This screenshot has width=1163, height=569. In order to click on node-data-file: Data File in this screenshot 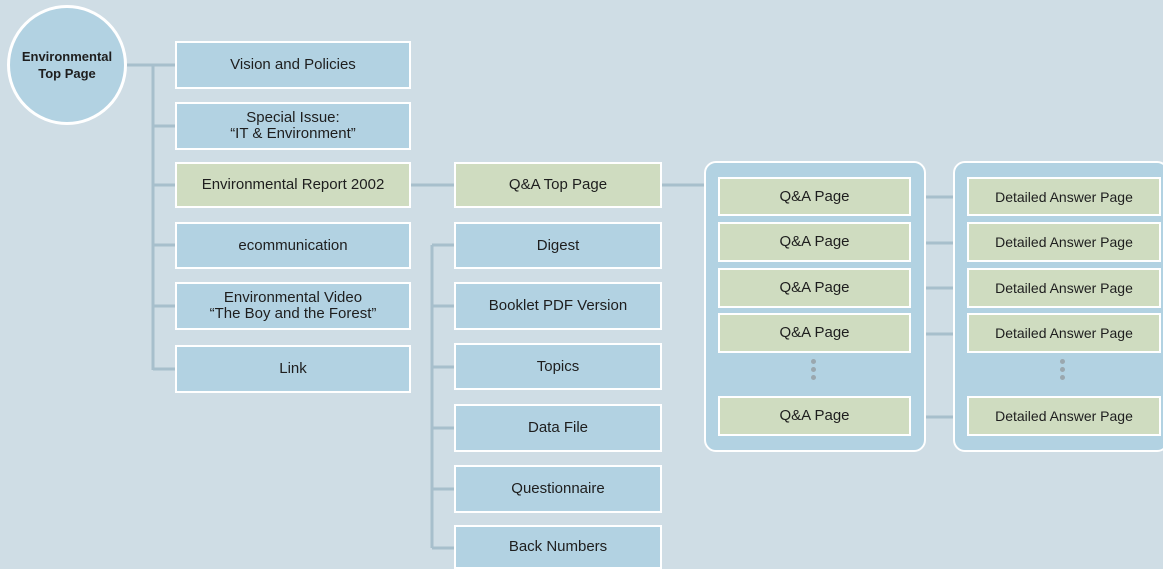, I will do `click(558, 428)`.